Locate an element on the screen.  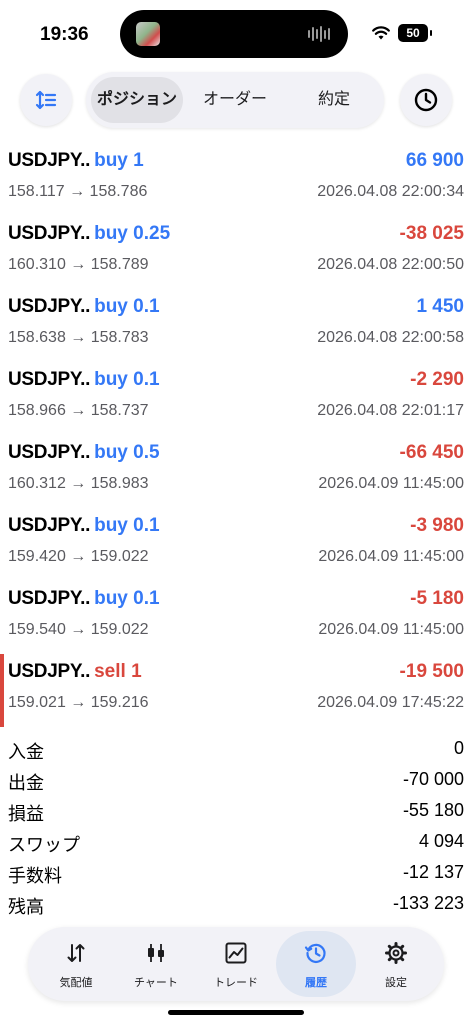
tab-label: 設定 is located at coordinates (396, 983).